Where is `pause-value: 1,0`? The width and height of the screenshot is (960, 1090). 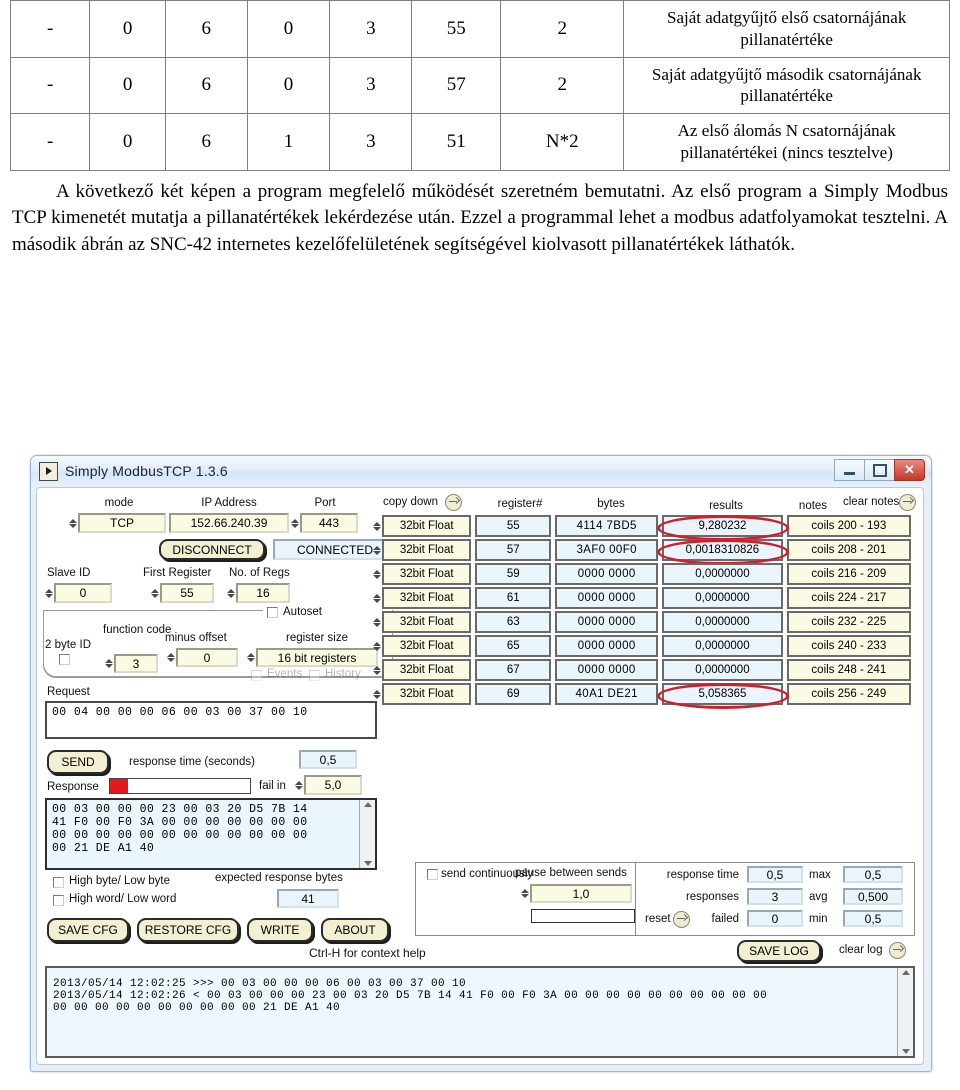 pause-value: 1,0 is located at coordinates (581, 893).